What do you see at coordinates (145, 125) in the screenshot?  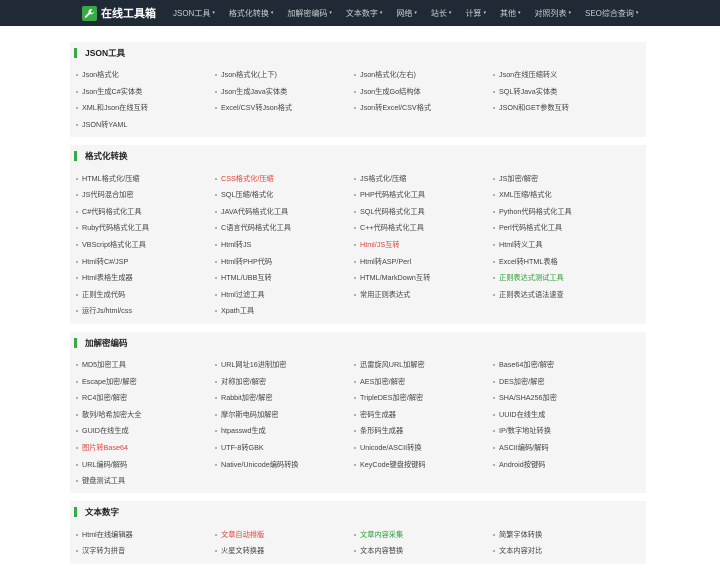 I see `tool-link: JSON转YAML` at bounding box center [145, 125].